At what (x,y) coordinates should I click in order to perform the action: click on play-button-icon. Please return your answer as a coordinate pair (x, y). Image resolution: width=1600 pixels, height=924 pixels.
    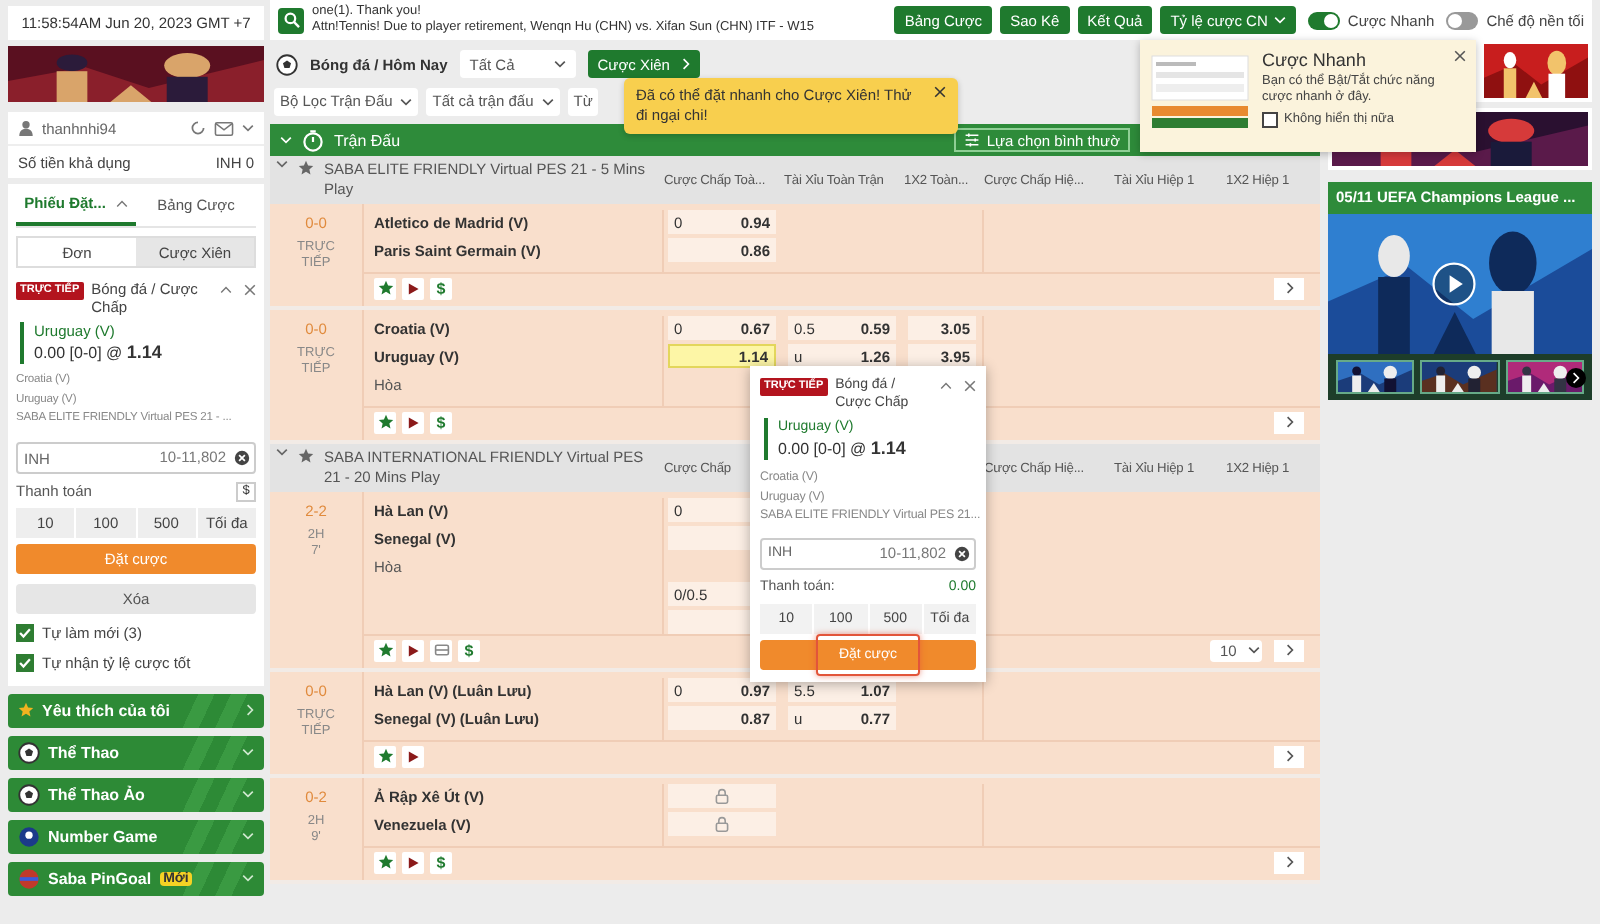
    Looking at the image, I should click on (1454, 284).